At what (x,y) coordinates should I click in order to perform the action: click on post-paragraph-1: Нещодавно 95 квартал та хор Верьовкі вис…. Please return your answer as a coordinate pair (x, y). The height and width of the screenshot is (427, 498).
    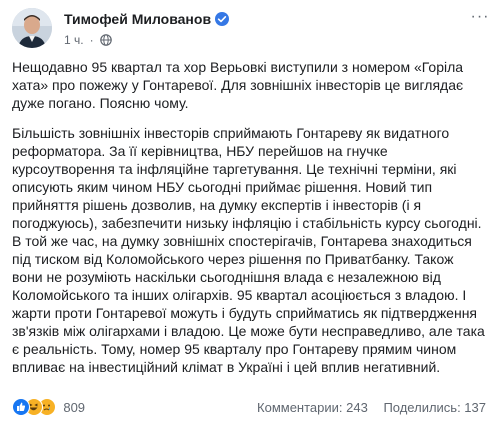
    Looking at the image, I should click on (238, 85).